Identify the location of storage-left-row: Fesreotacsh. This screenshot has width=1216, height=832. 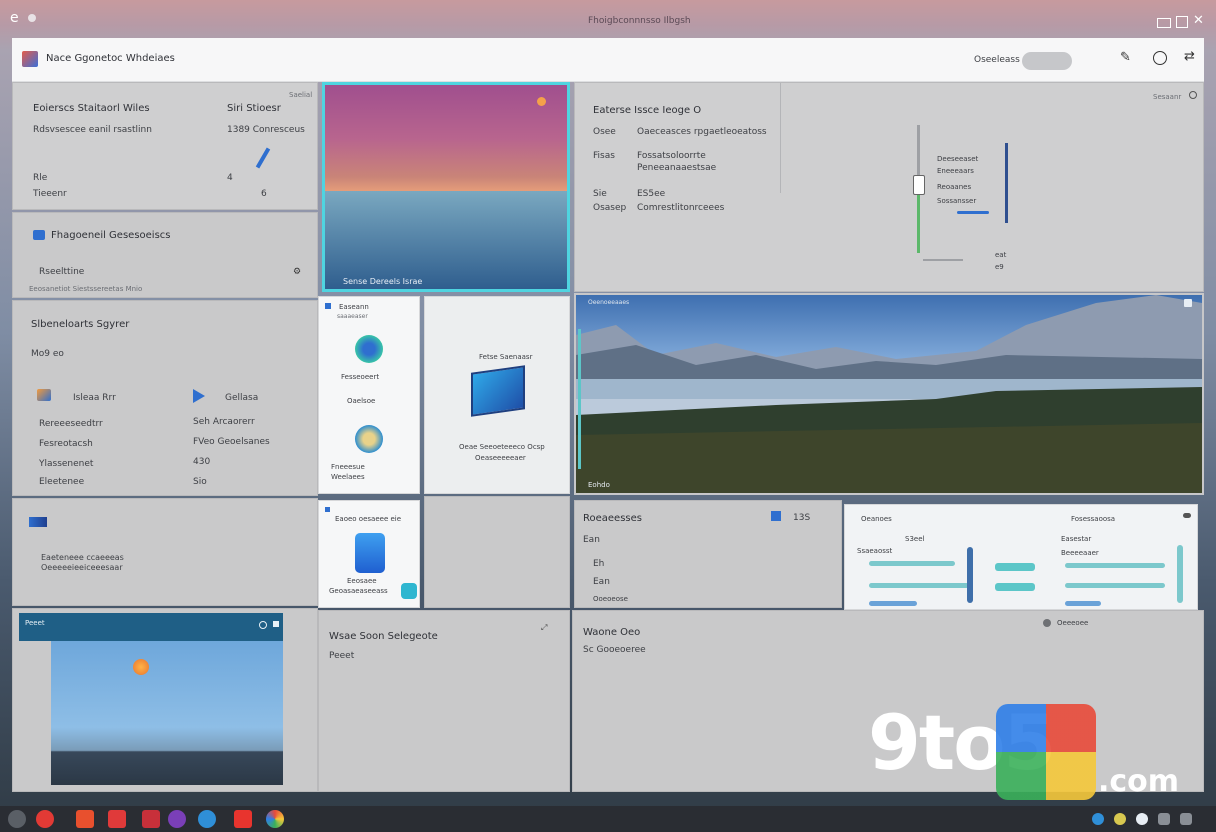
(66, 444).